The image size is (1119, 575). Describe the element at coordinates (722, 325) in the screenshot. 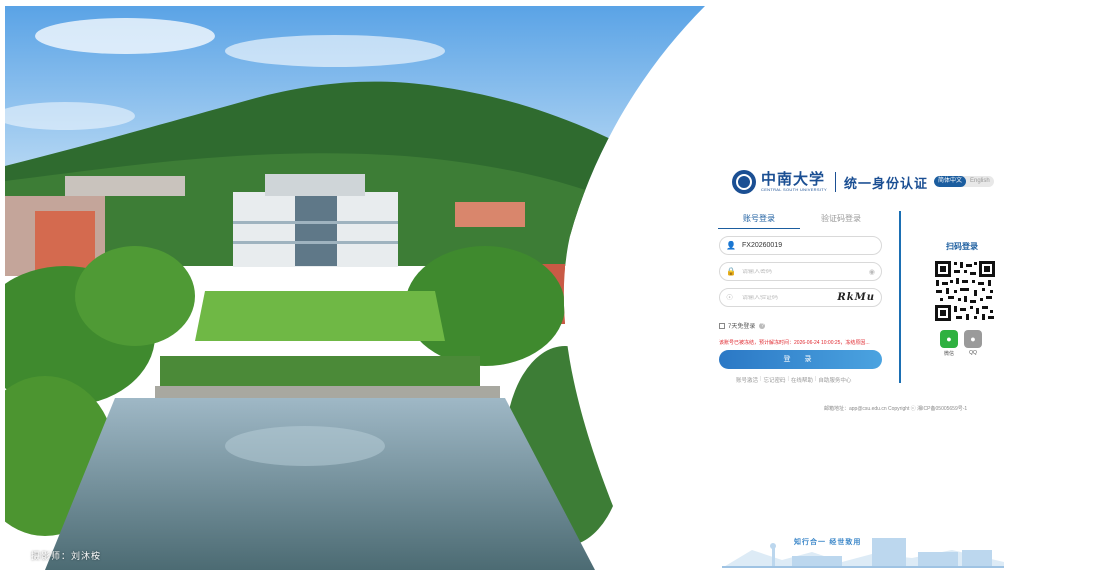

I see `remember-checkbox` at that location.